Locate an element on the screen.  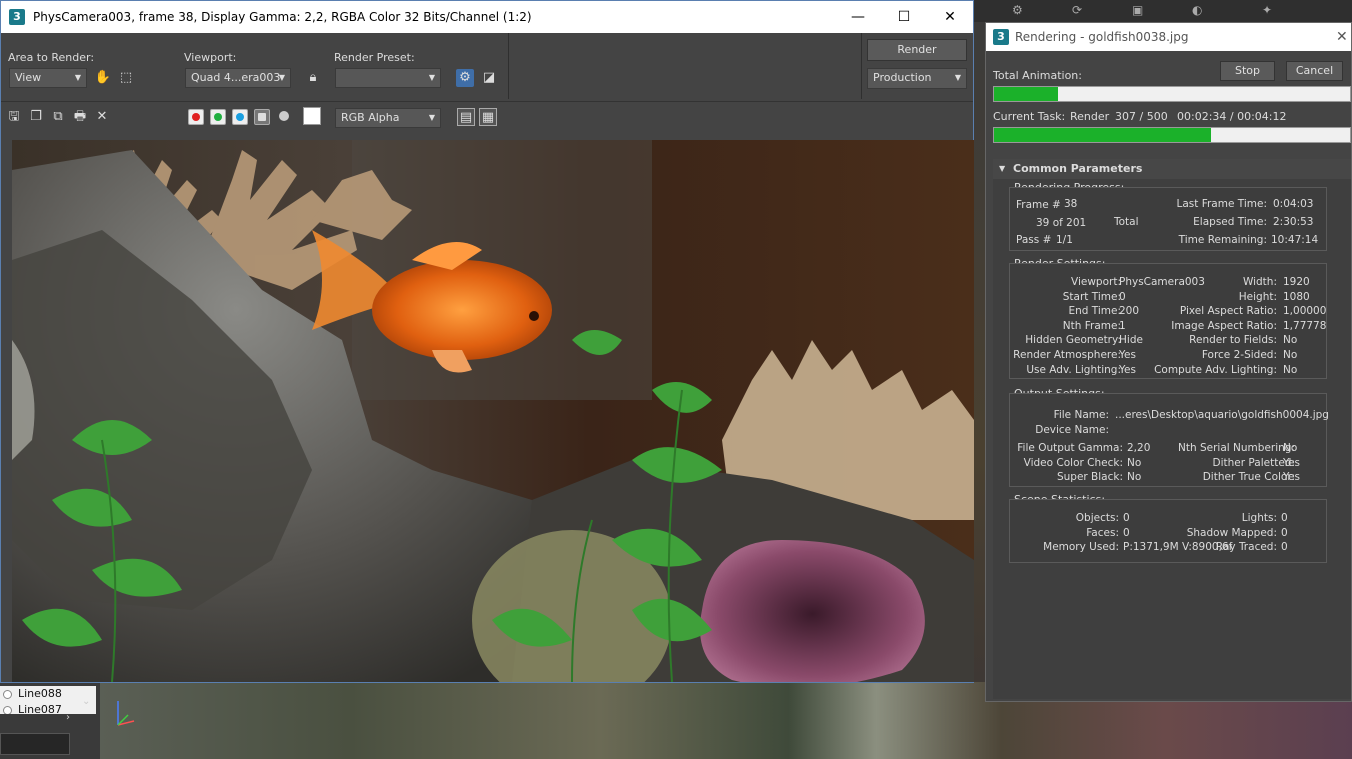
current-task-time: 00:02:34 / 00:04:12 is located at coordinates (1232, 116).